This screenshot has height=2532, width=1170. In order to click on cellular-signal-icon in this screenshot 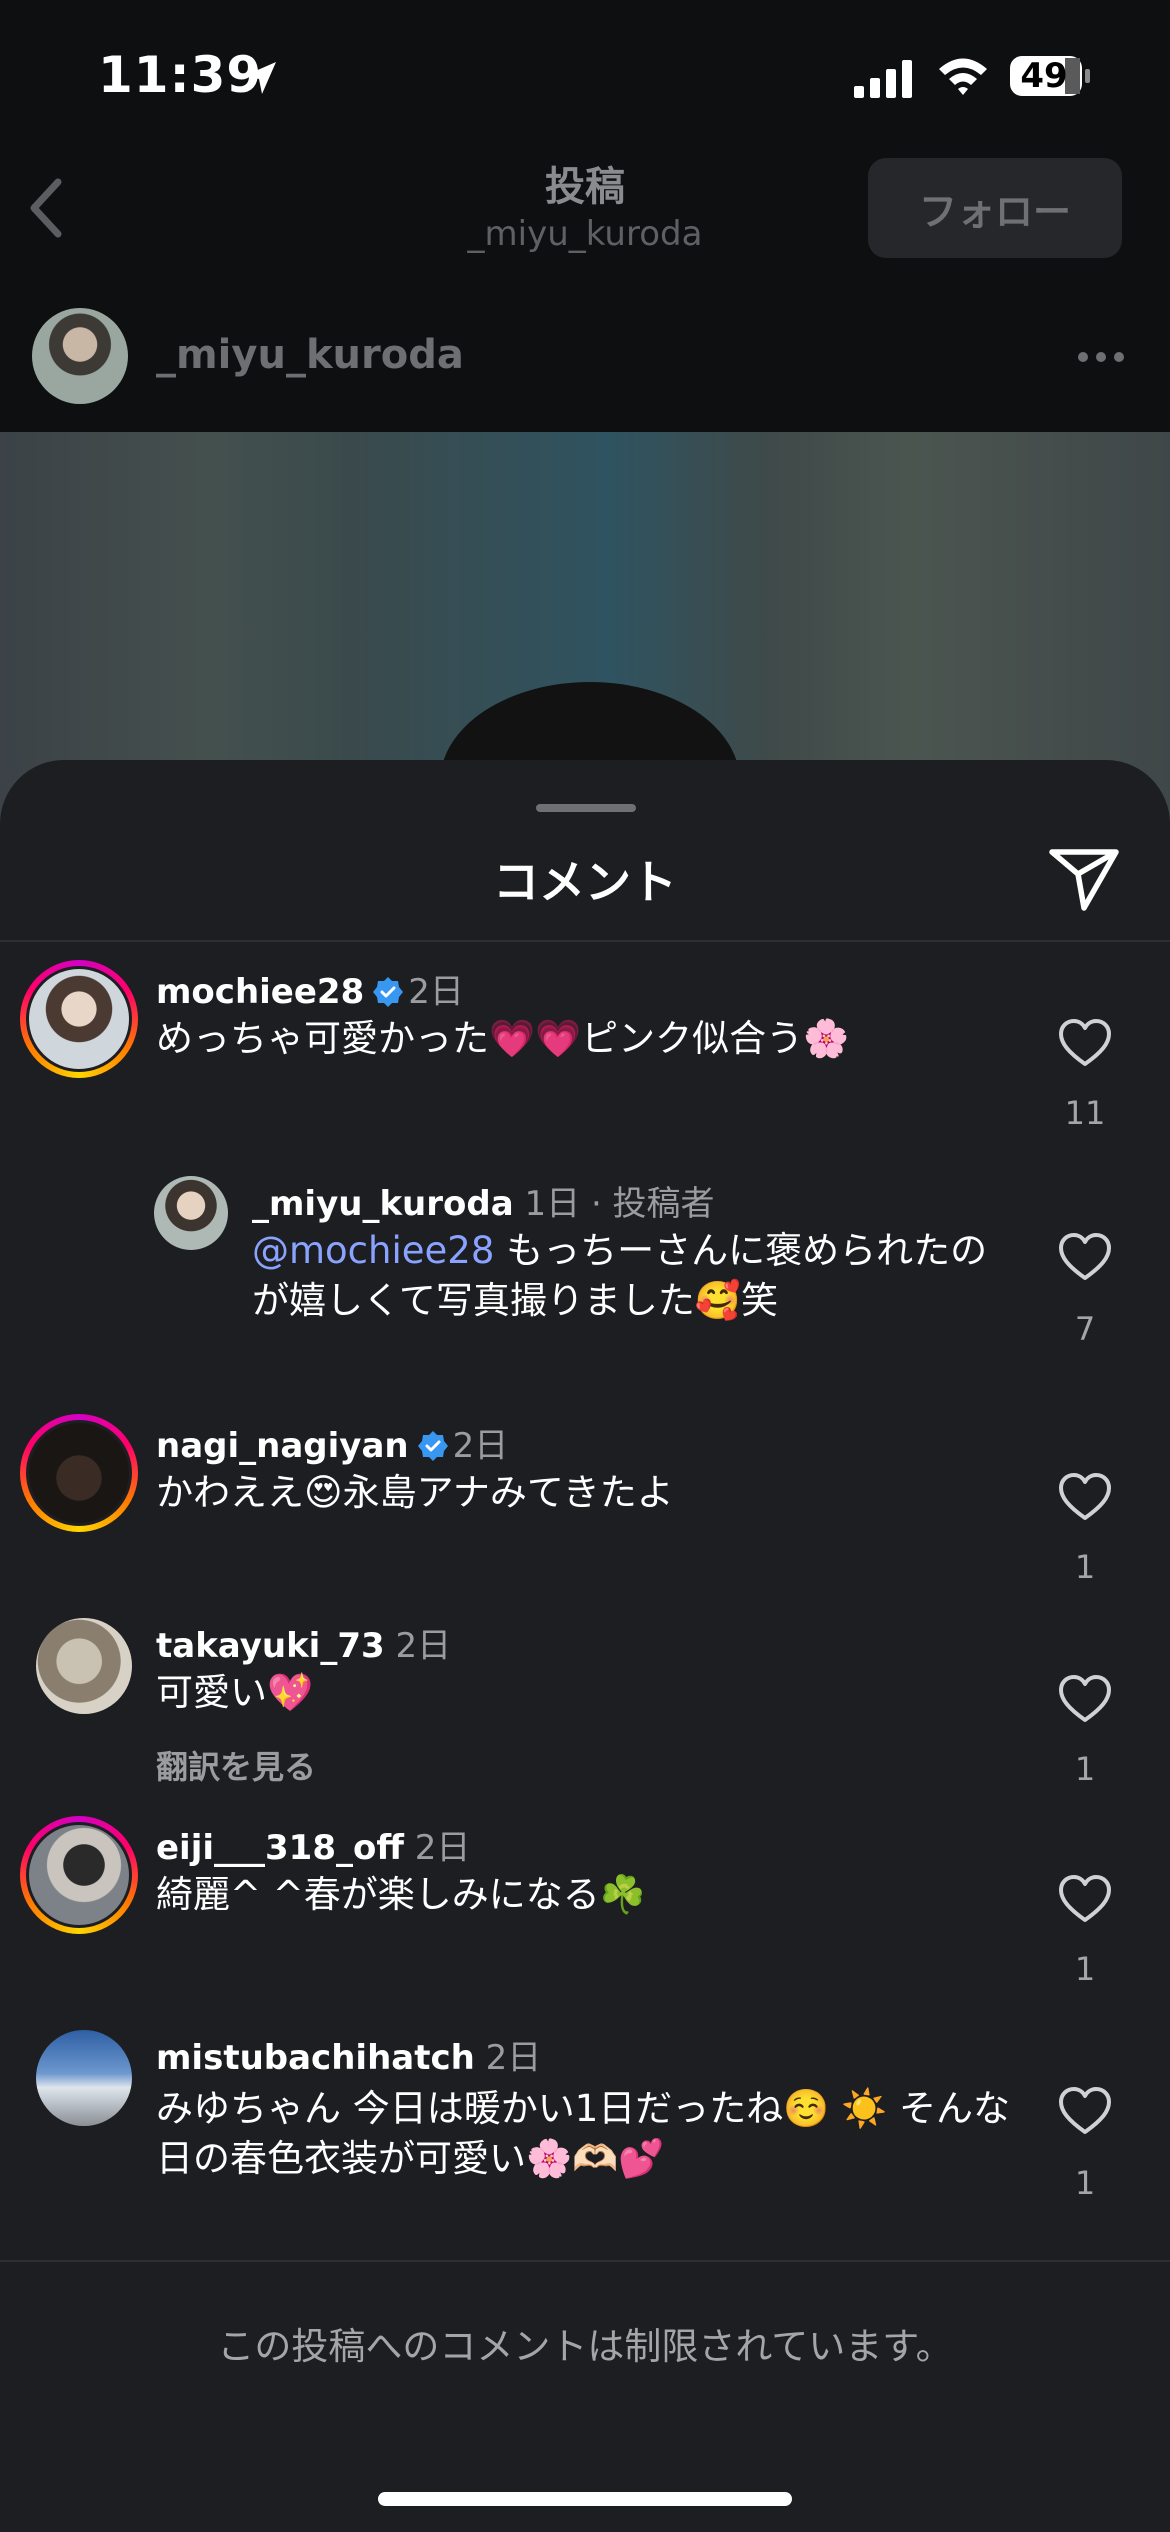, I will do `click(883, 79)`.